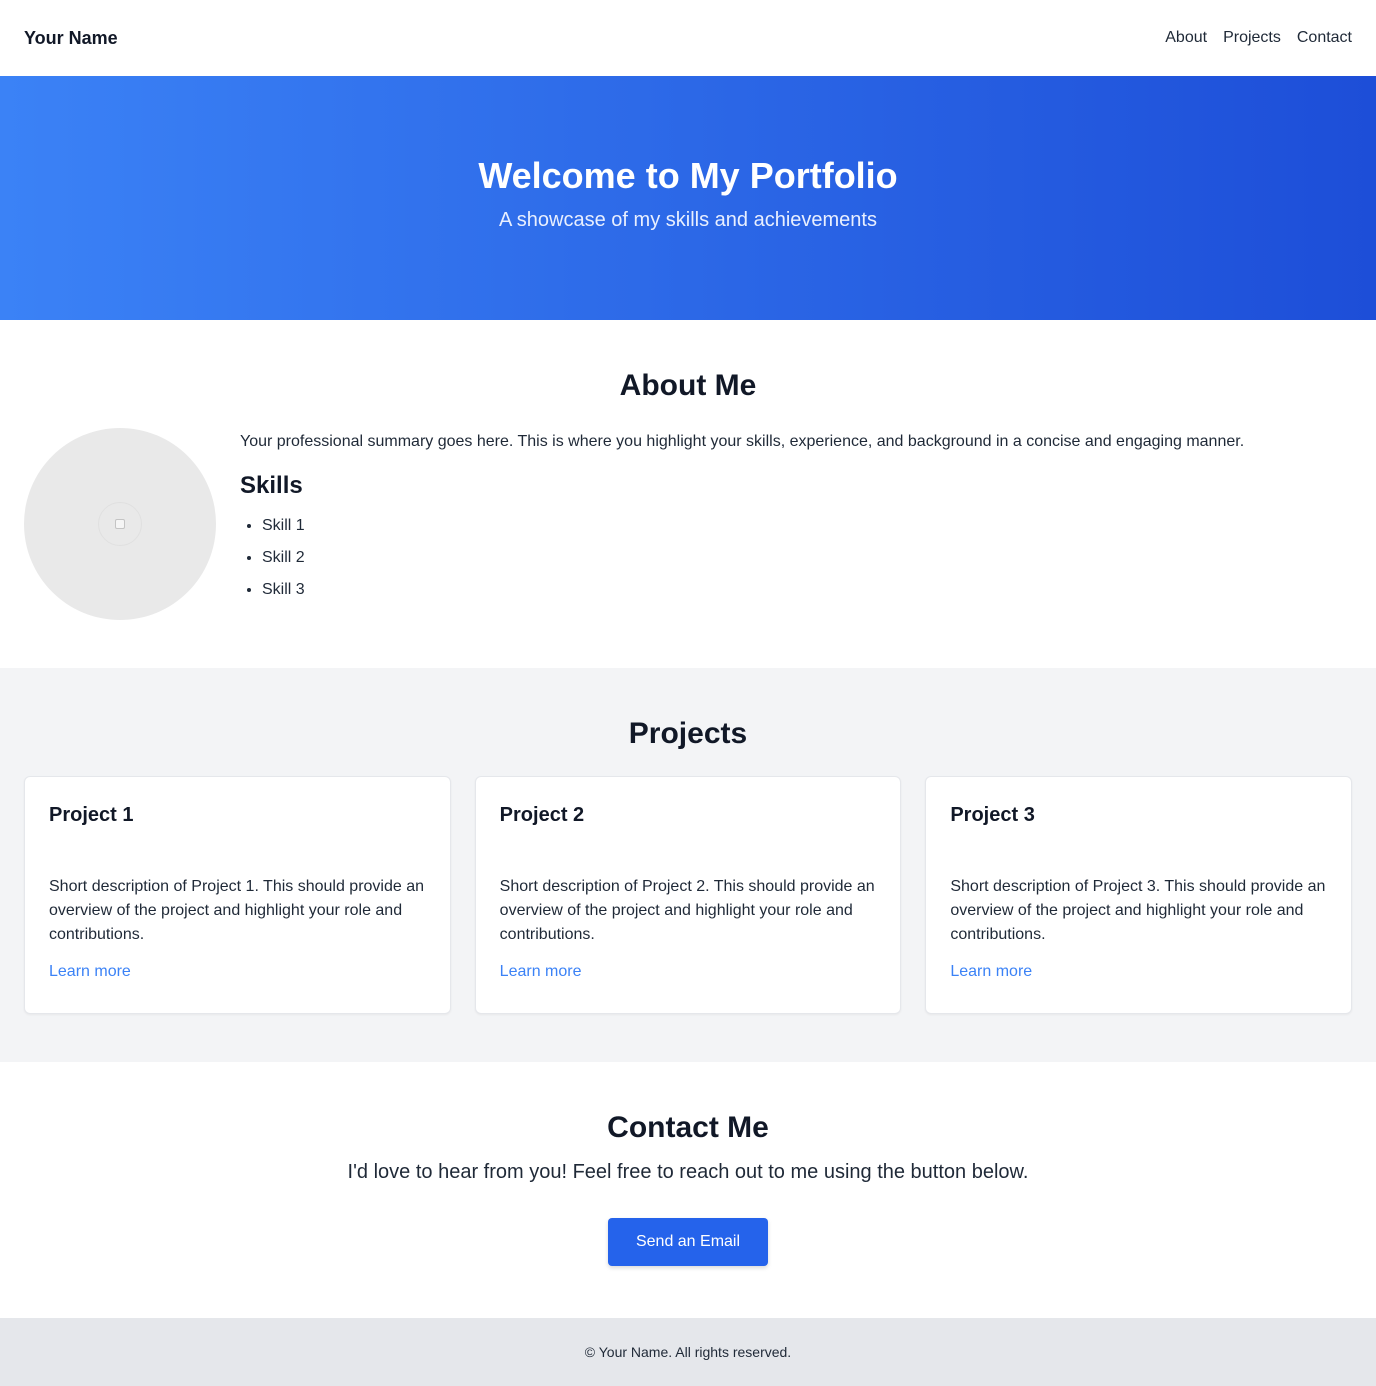 The width and height of the screenshot is (1376, 1386). I want to click on nav-link-projects: Projects, so click(1252, 38).